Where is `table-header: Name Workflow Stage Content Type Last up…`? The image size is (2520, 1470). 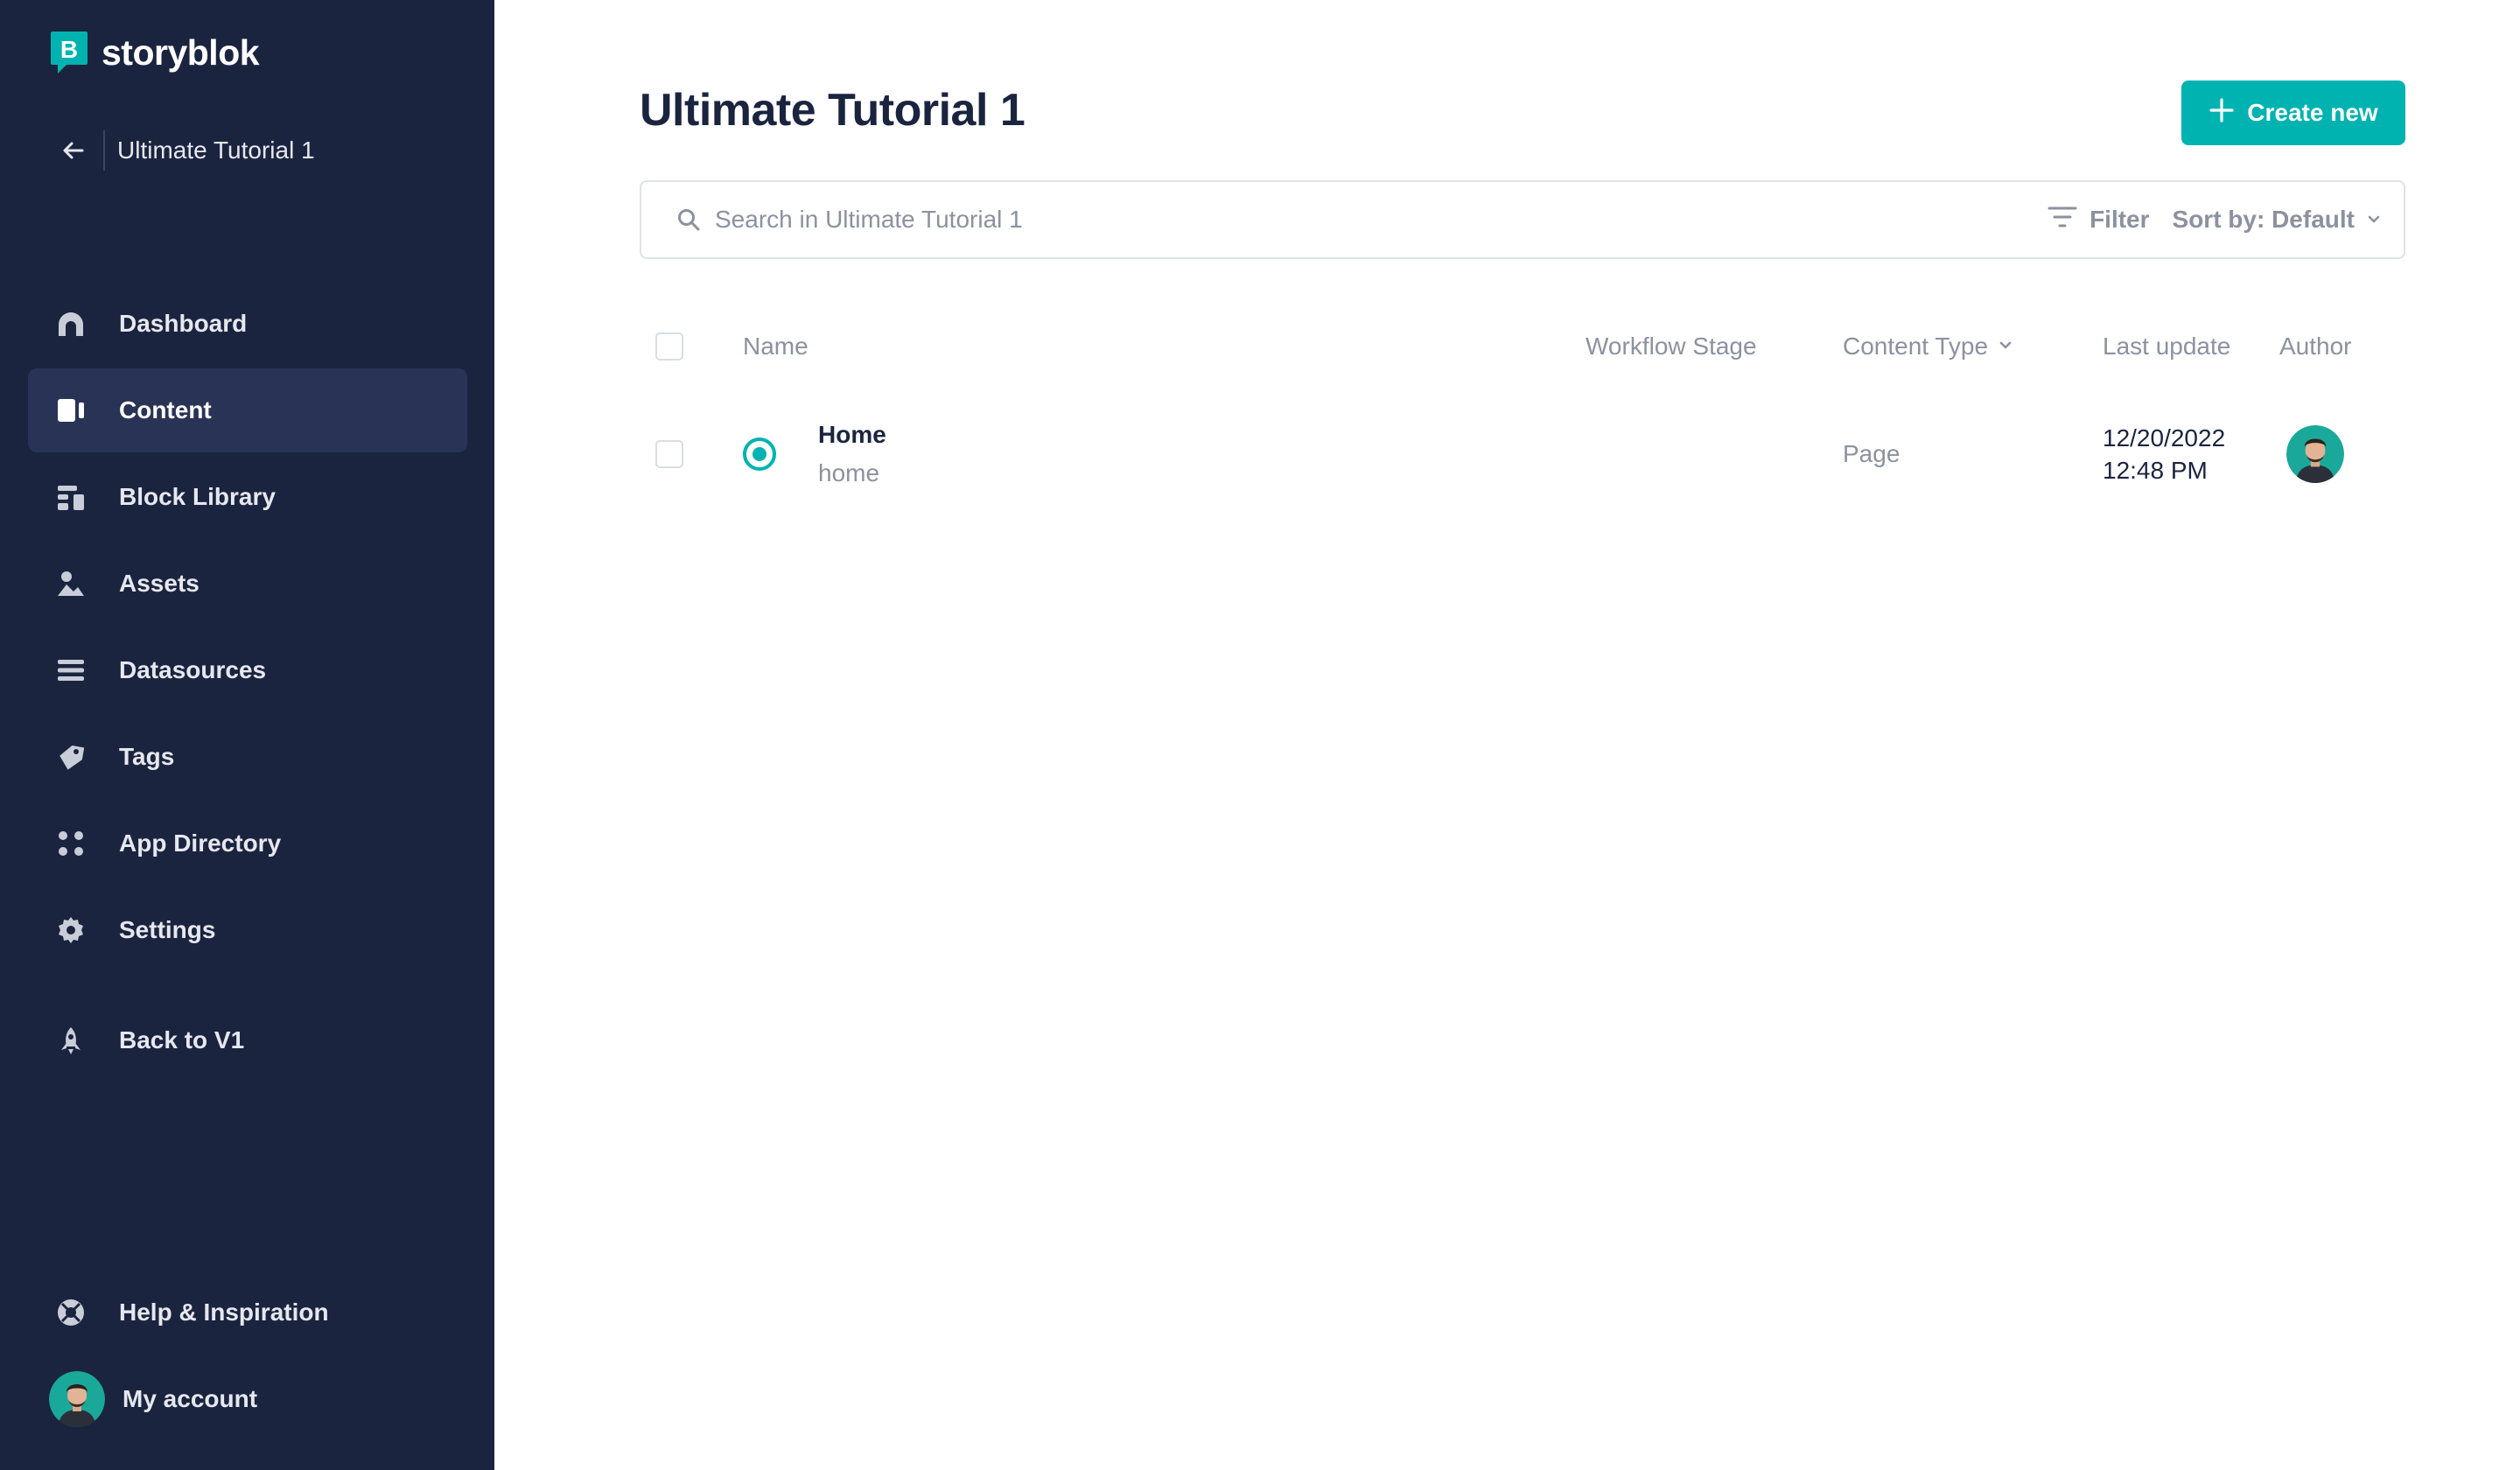 table-header: Name Workflow Stage Content Type Last up… is located at coordinates (1522, 346).